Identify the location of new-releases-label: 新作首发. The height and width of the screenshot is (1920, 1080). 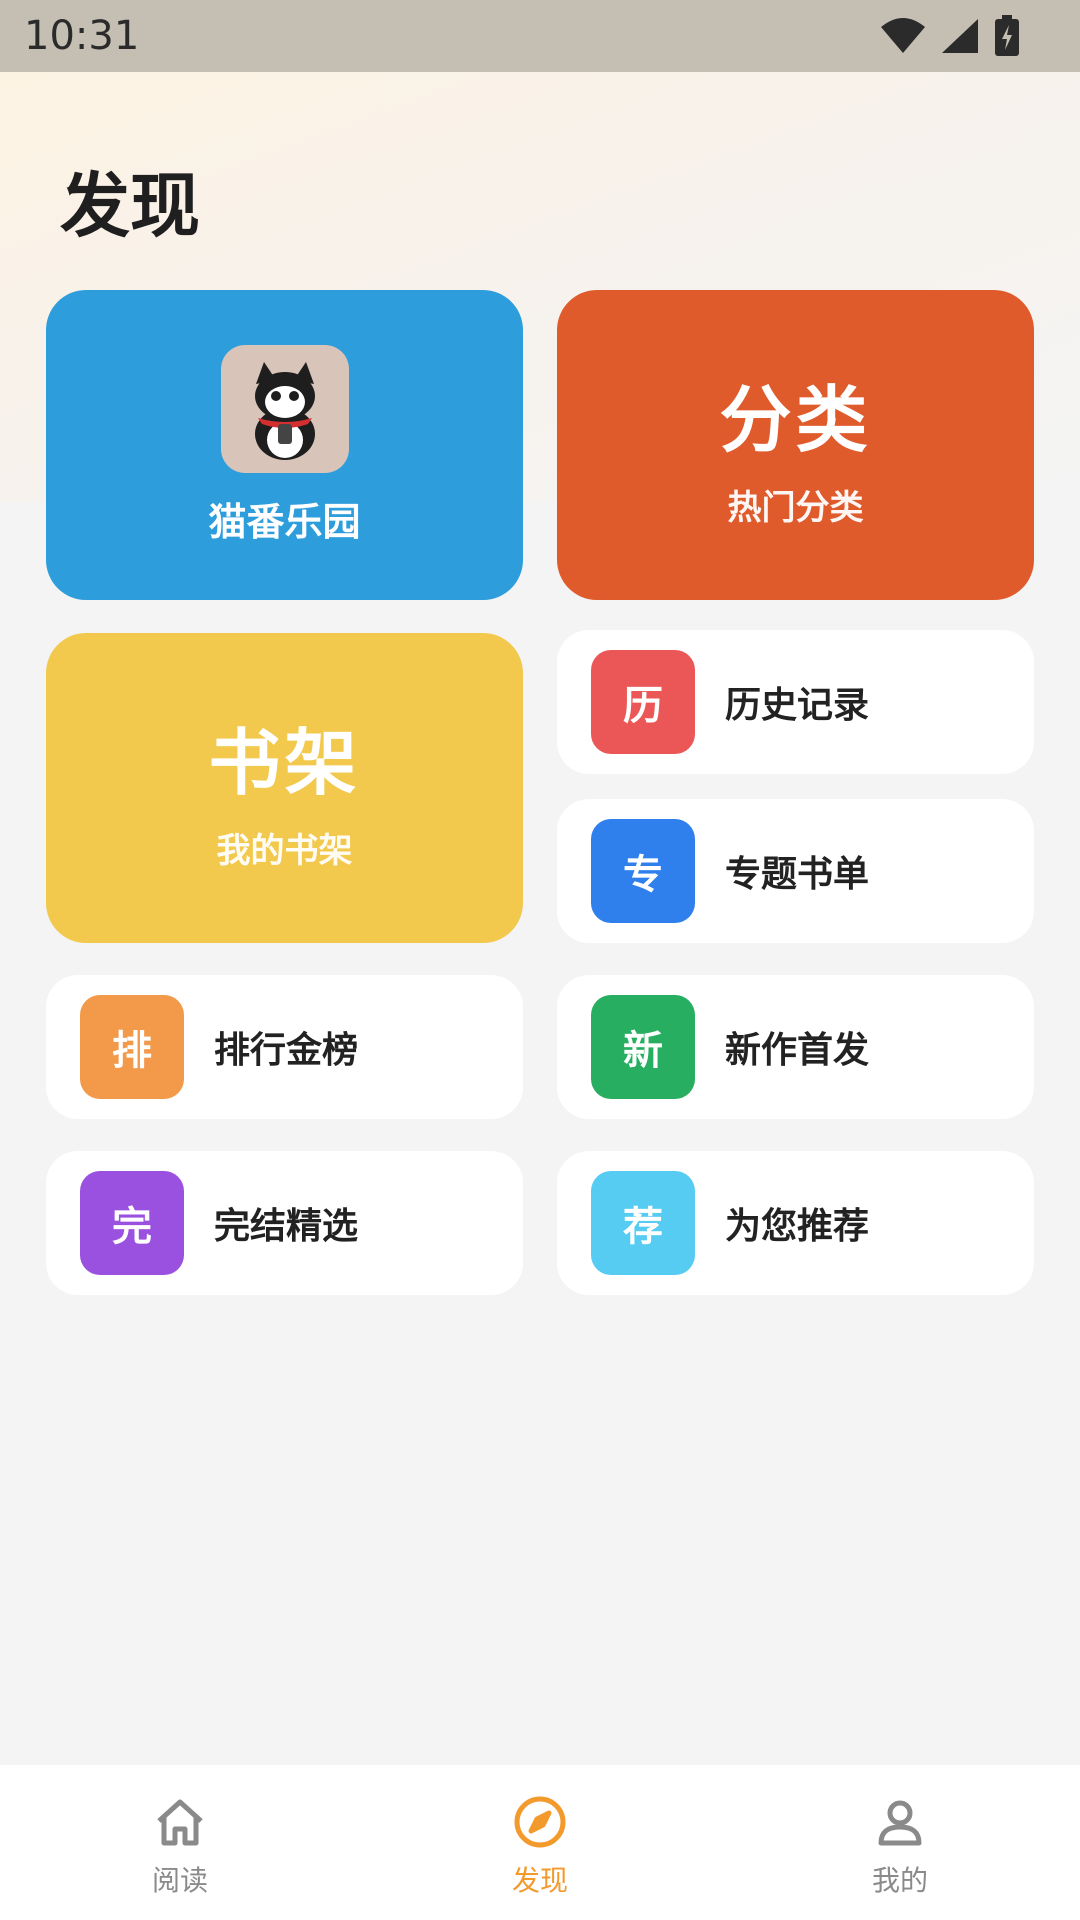
(797, 1050).